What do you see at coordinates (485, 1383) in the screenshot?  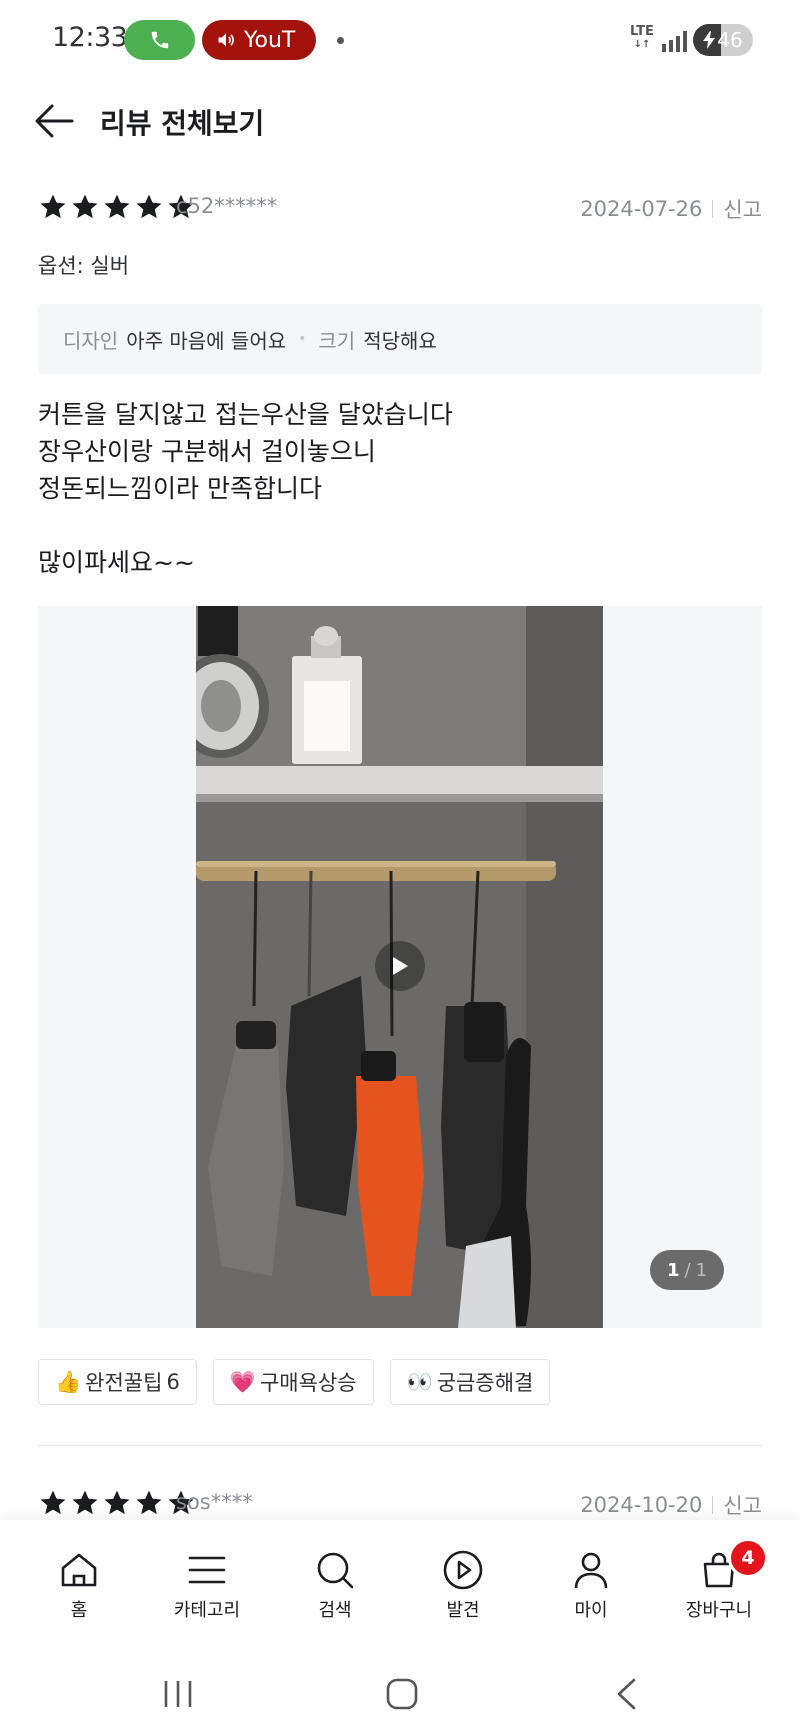 I see `reaction-label: 궁금증해결` at bounding box center [485, 1383].